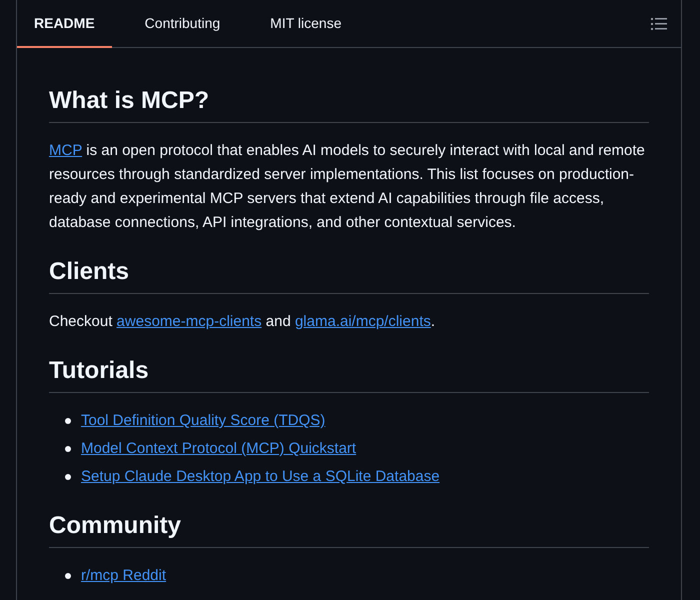 Image resolution: width=700 pixels, height=600 pixels. What do you see at coordinates (347, 187) in the screenshot?
I see `paragraph: MCP is an open protocol that enables AI models to securely interact with local and remote resources through standardized server implementations. This list focuses on production-ready and experimental MCP servers that extend AI capabilities through file access, database connections, API integrations, and other contextual services.` at bounding box center [347, 187].